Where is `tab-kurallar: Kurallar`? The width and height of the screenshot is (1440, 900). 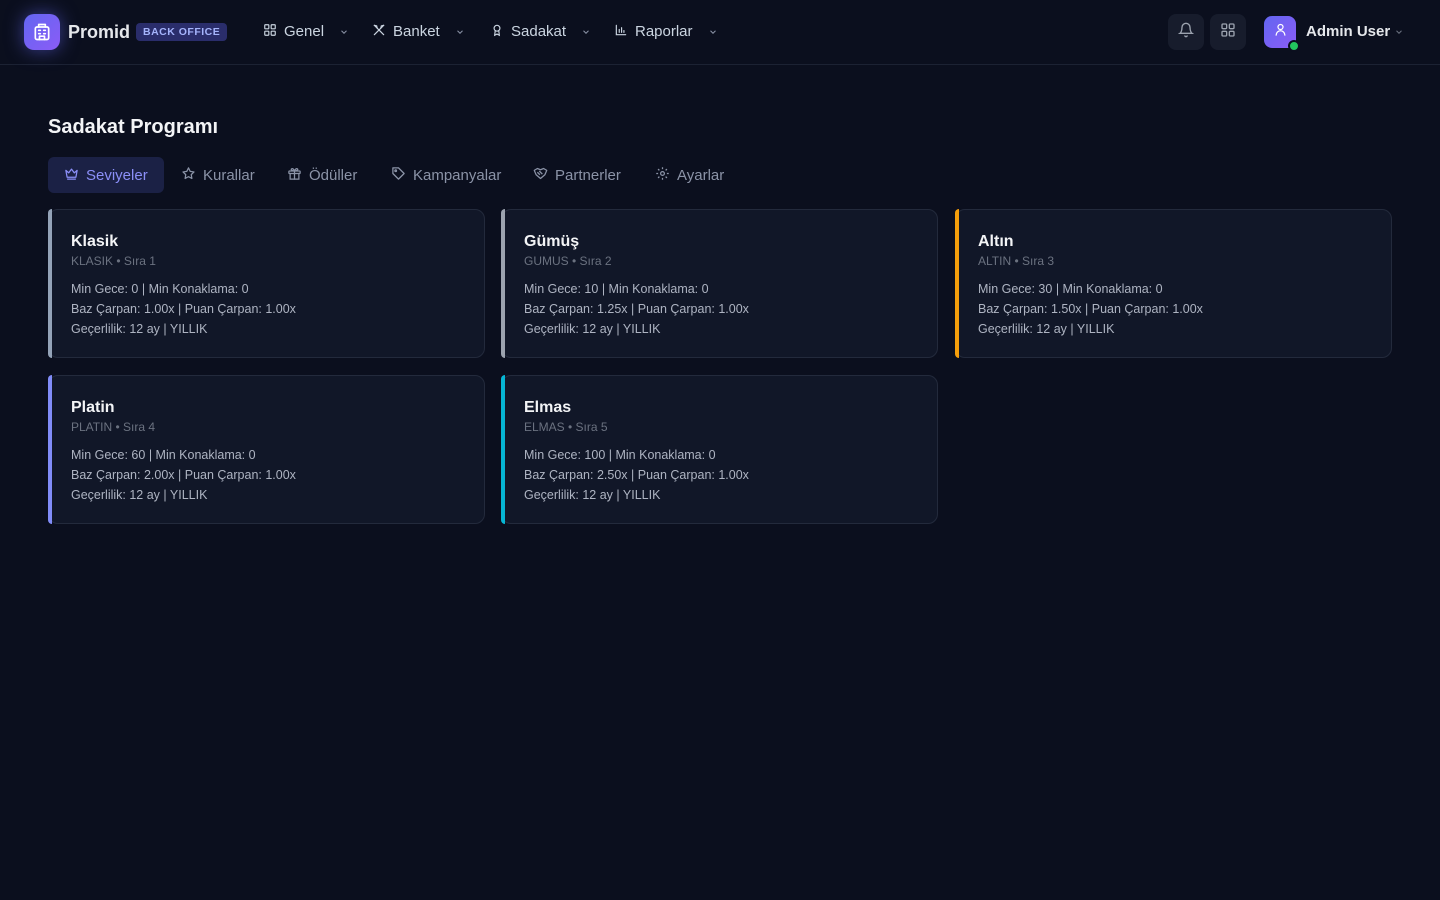
tab-kurallar: Kurallar is located at coordinates (218, 175).